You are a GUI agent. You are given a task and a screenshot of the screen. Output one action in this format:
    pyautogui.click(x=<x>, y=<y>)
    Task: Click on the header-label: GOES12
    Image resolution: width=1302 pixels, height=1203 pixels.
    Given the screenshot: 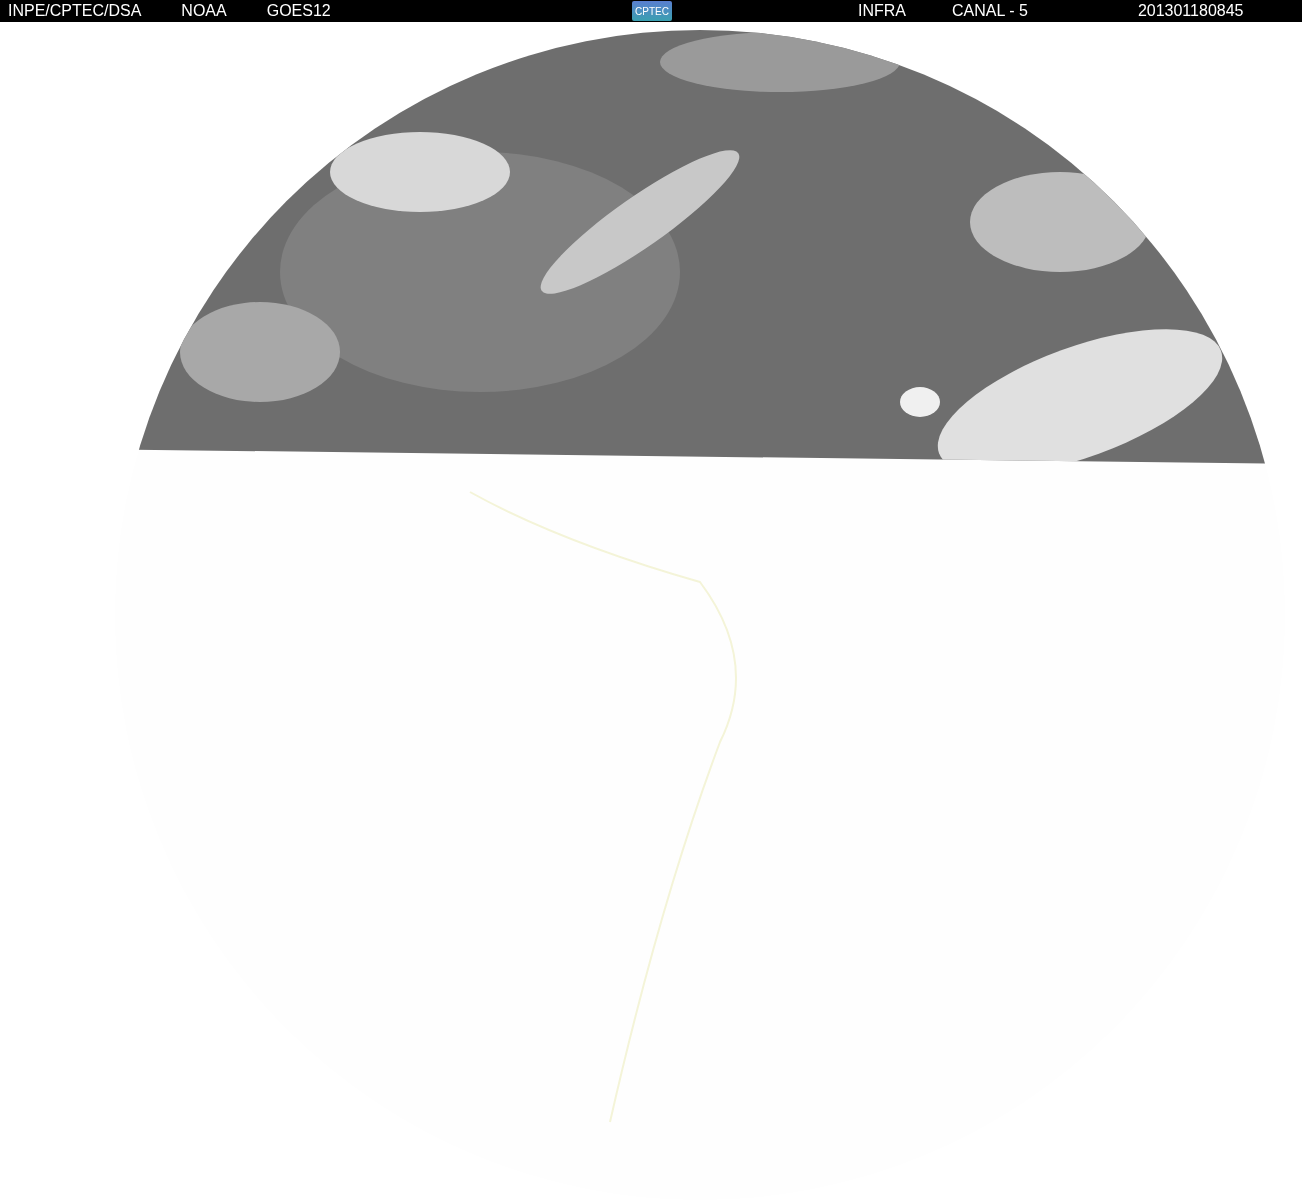 What is the action you would take?
    pyautogui.click(x=298, y=11)
    